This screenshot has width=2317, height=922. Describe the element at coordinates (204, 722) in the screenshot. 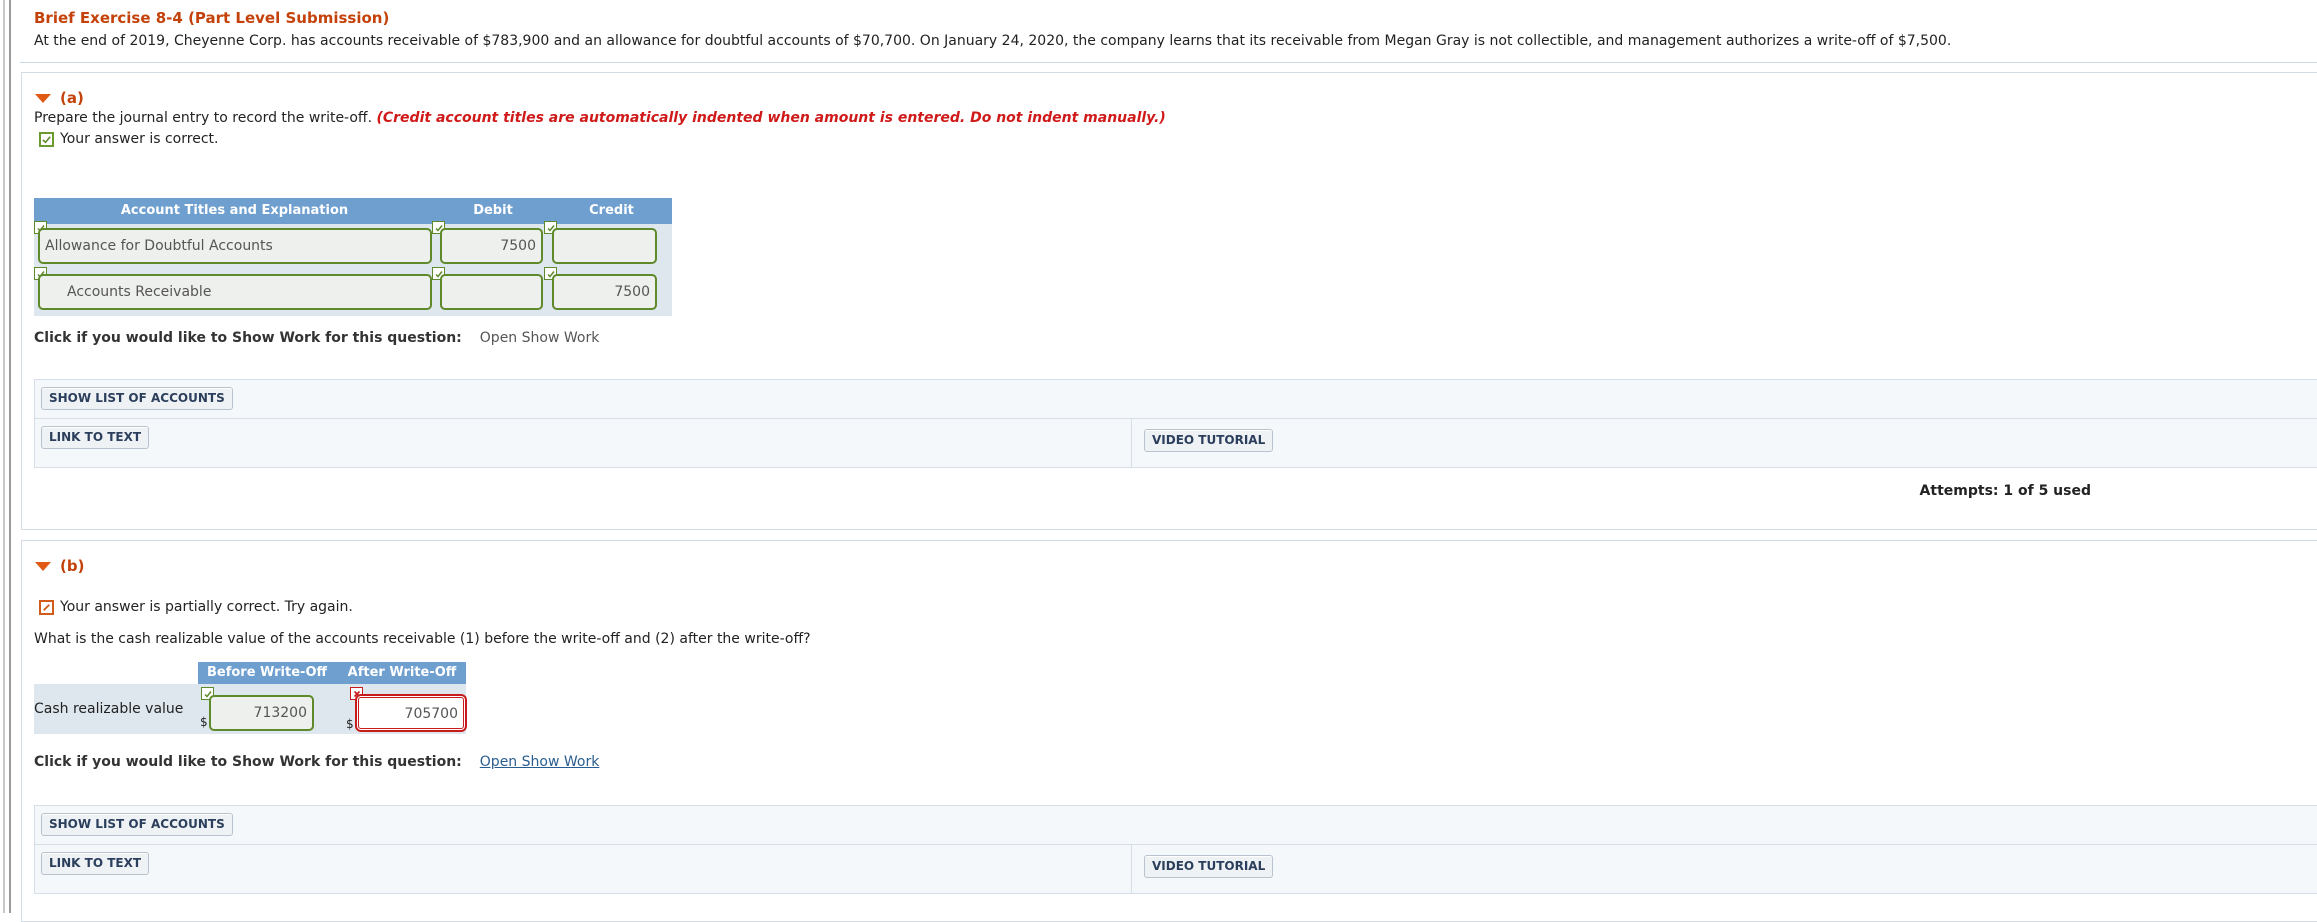

I see `currency-symbol-before: $` at that location.